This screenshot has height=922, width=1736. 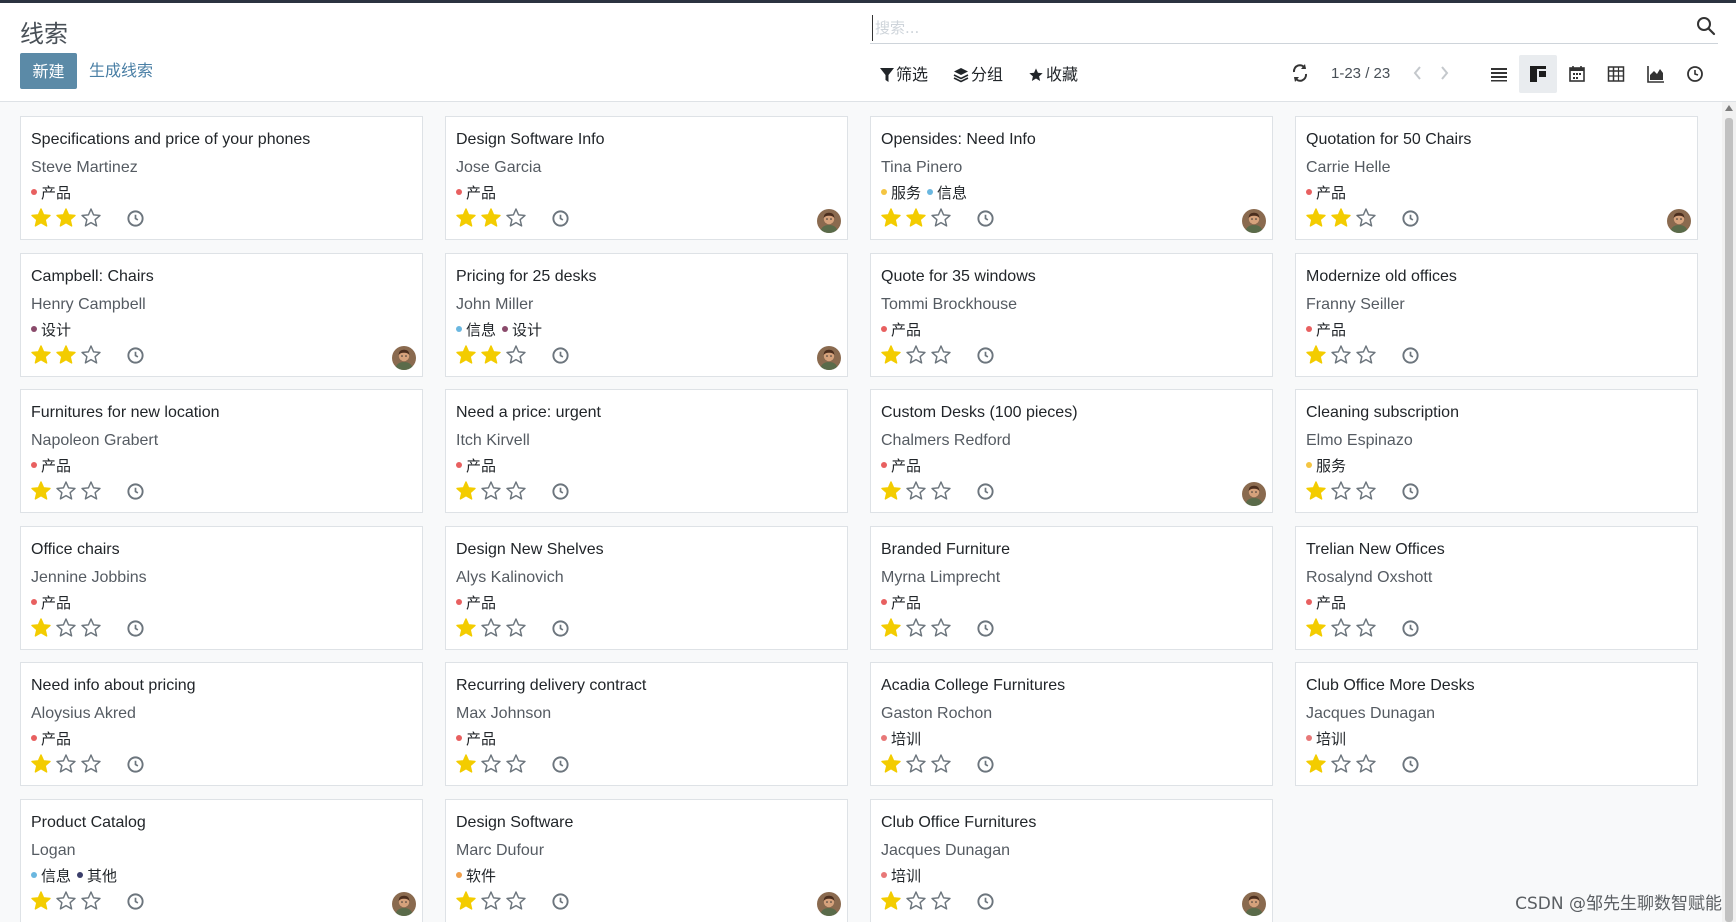 What do you see at coordinates (1071, 588) in the screenshot?
I see `lead-card: Branded Furniture Myrna Limprecht 产品` at bounding box center [1071, 588].